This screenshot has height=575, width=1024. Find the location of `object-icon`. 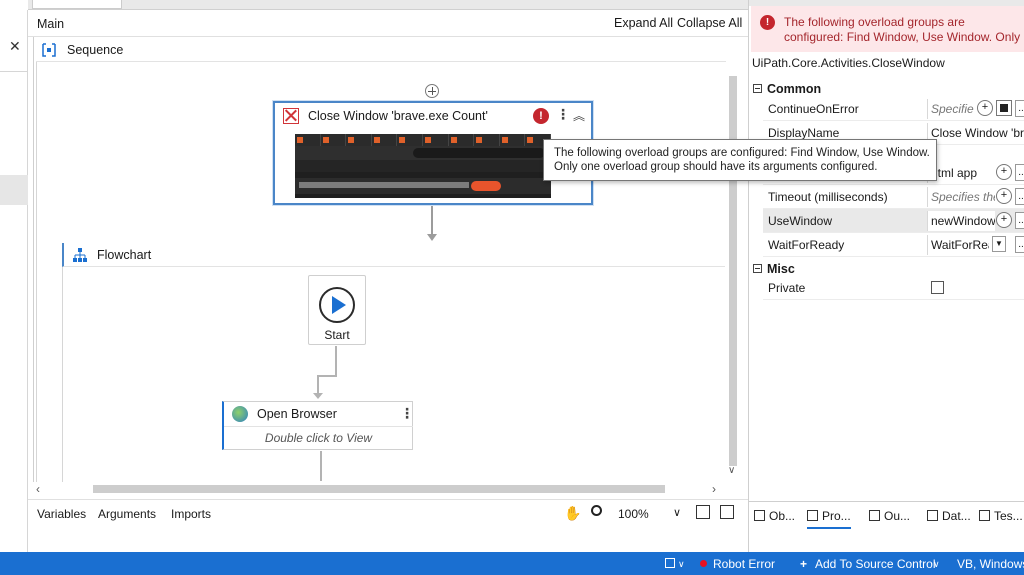

object-icon is located at coordinates (759, 515).